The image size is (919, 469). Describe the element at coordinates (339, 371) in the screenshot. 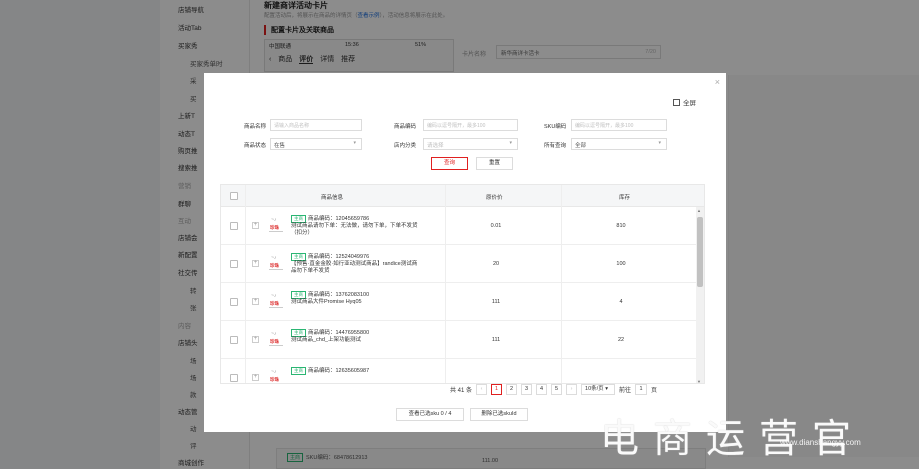

I see `product-code: 商品编码：12635605987` at that location.